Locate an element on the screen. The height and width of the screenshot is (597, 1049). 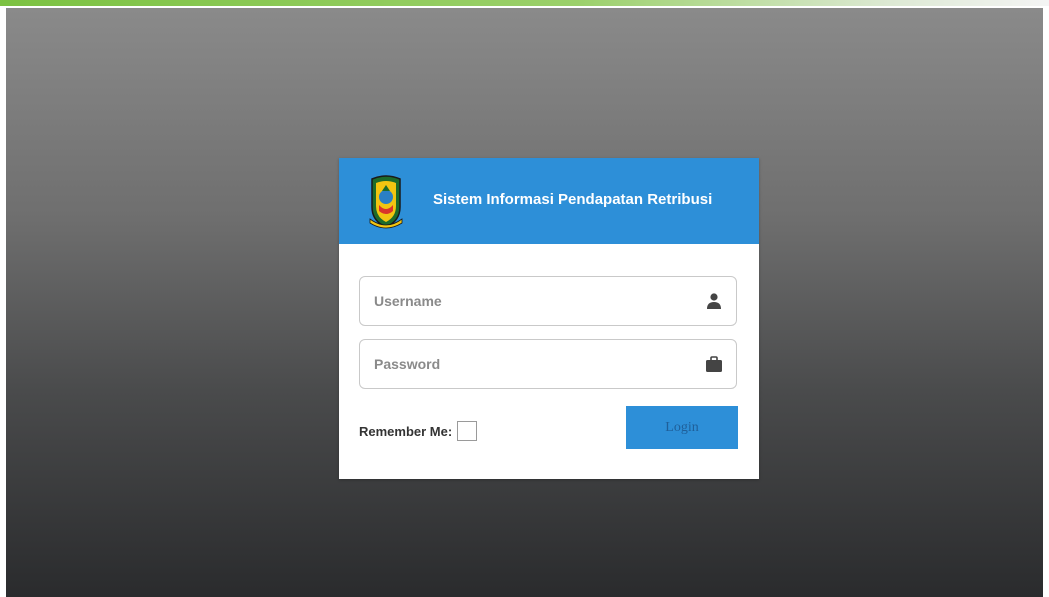
username-field is located at coordinates (548, 301).